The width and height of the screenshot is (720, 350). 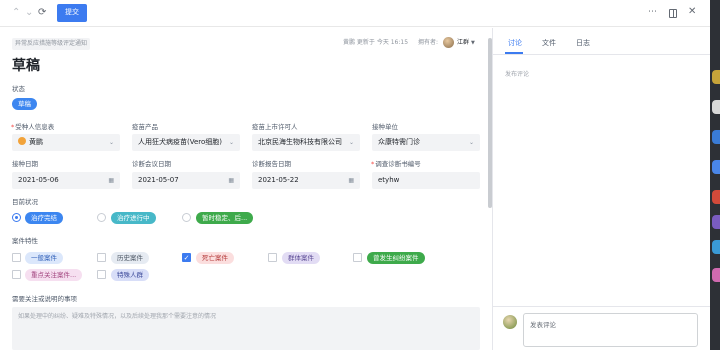 I want to click on licensee-select: 北京民海生物科技有限公司 ⌄, so click(x=306, y=142).